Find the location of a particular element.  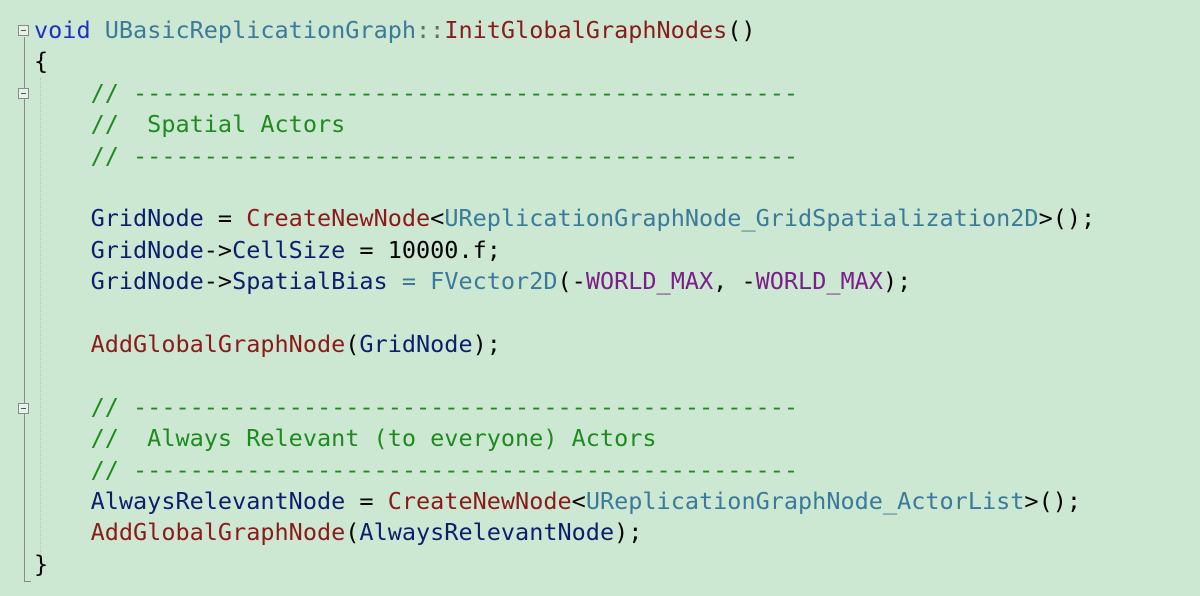

code-token-plain: (- is located at coordinates (571, 281).